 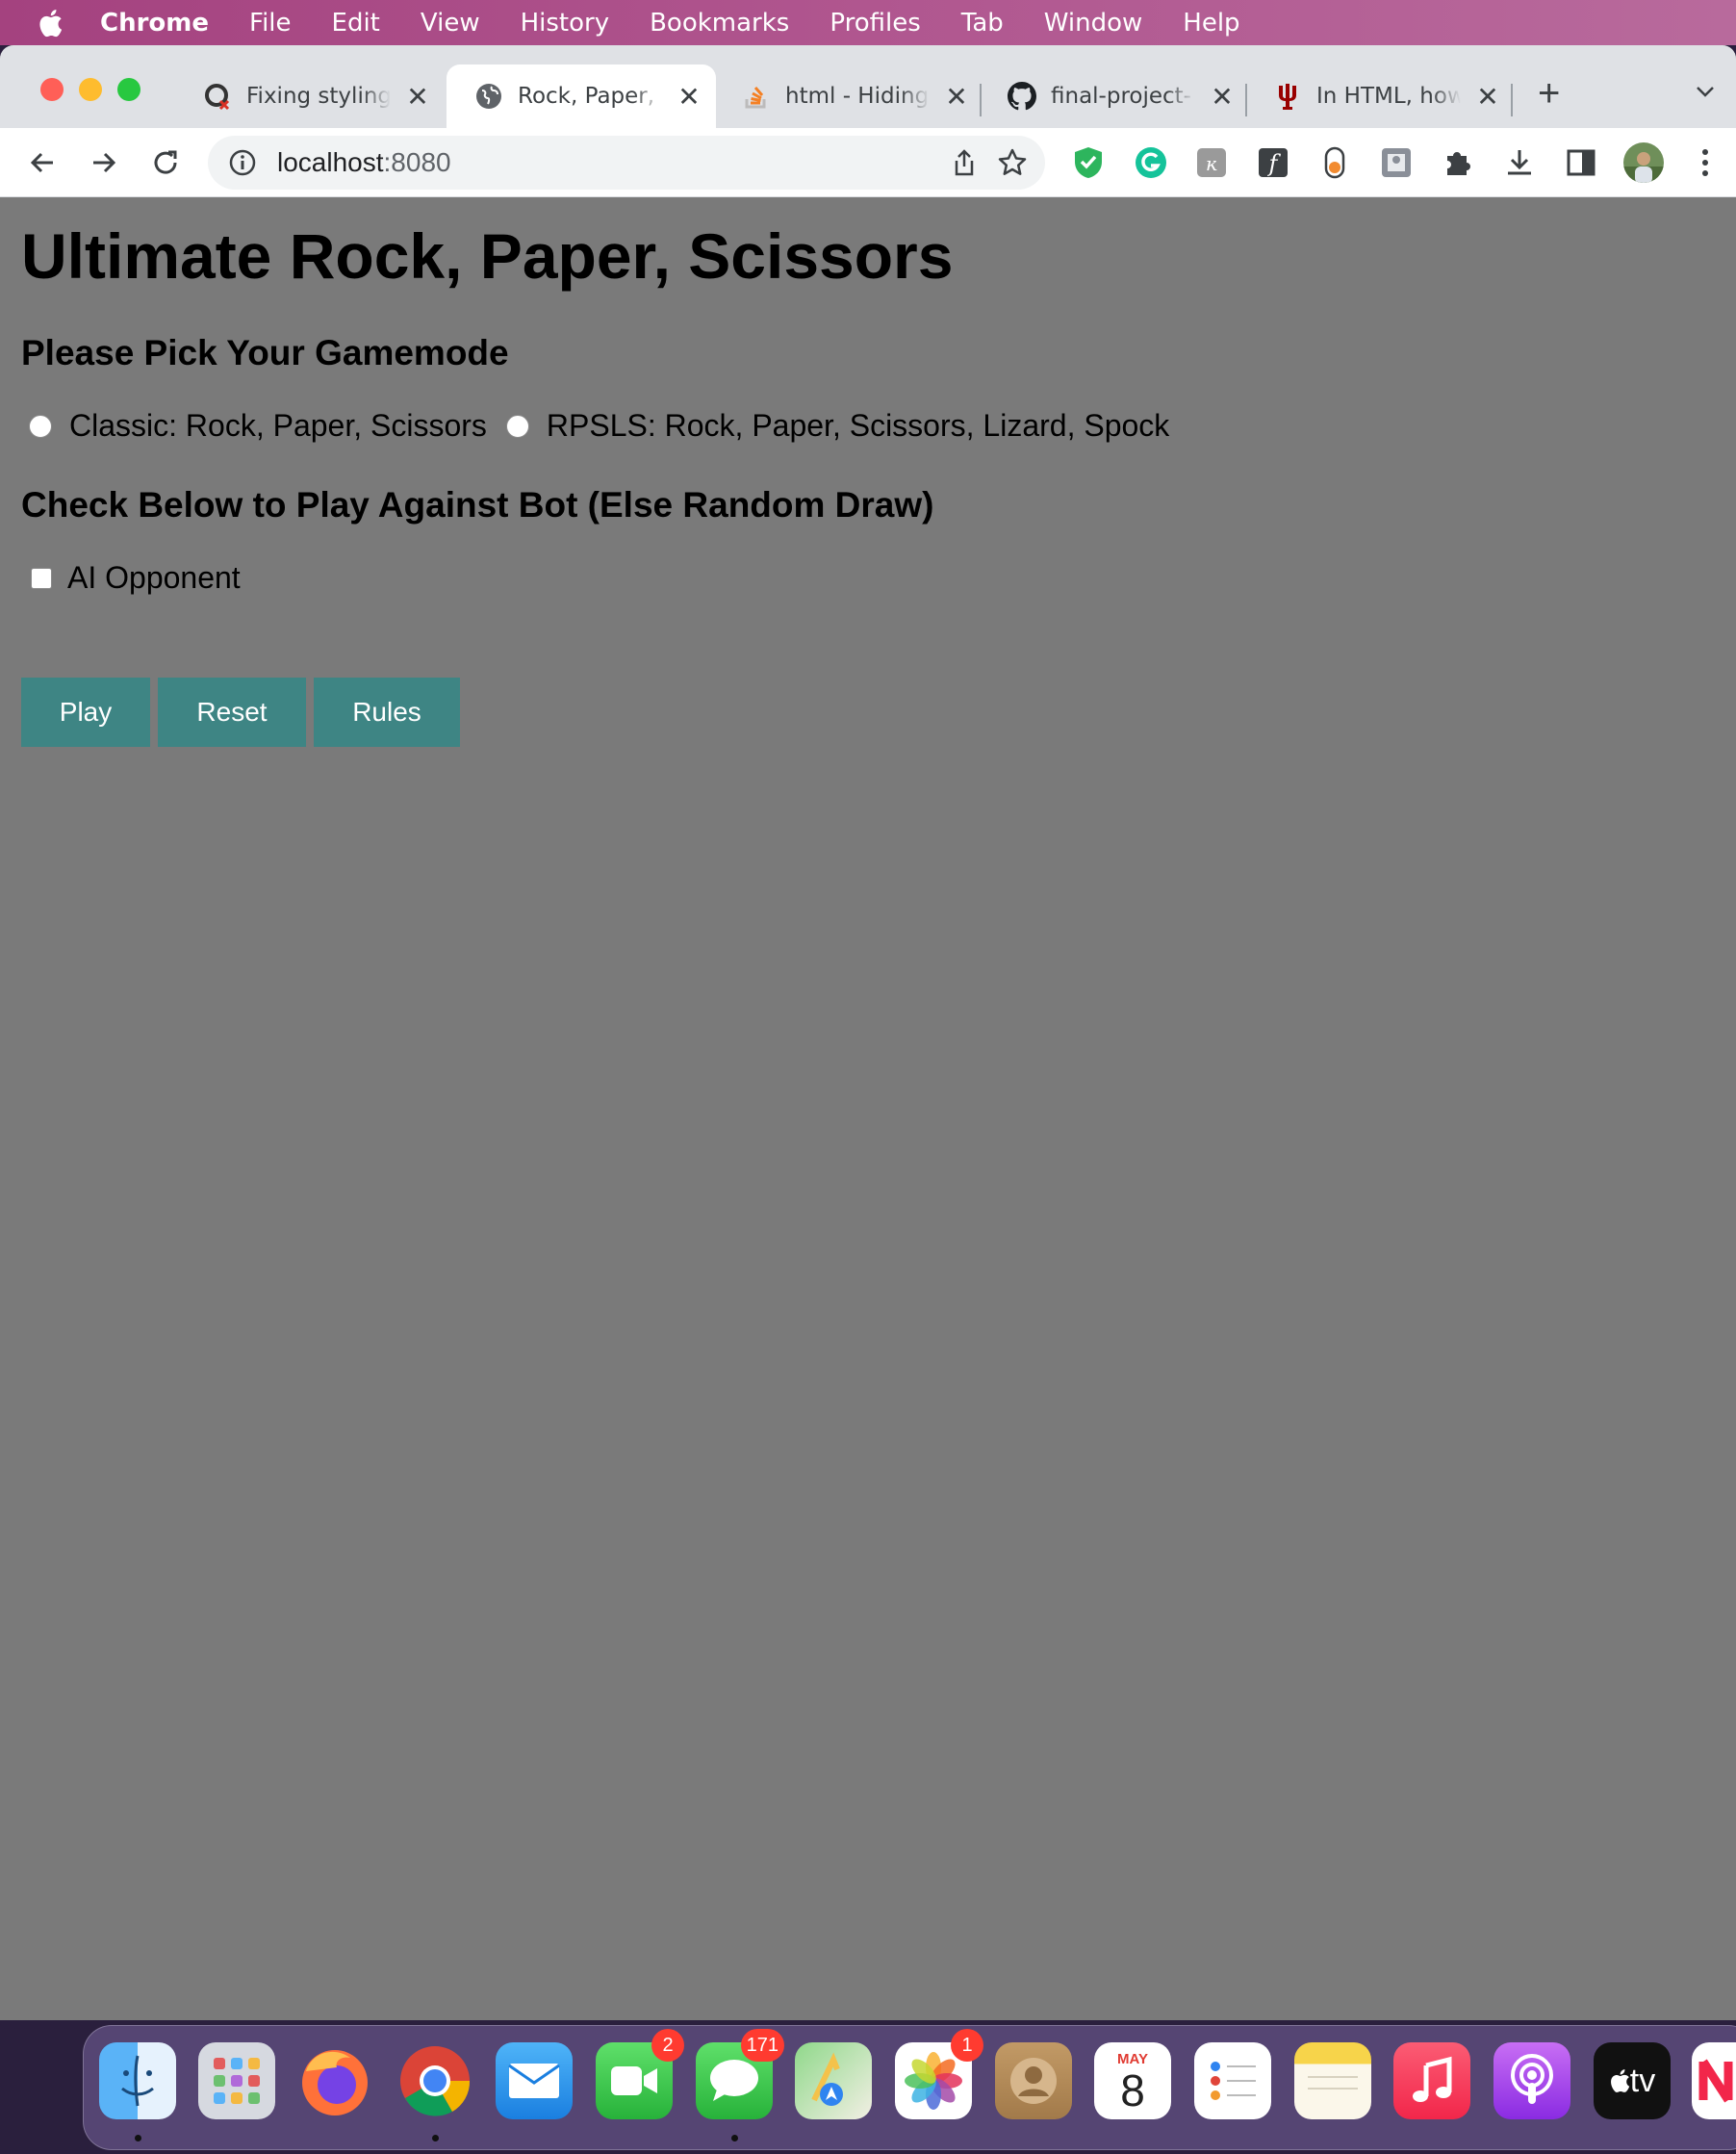 What do you see at coordinates (517, 426) in the screenshot?
I see `rpsls-radio` at bounding box center [517, 426].